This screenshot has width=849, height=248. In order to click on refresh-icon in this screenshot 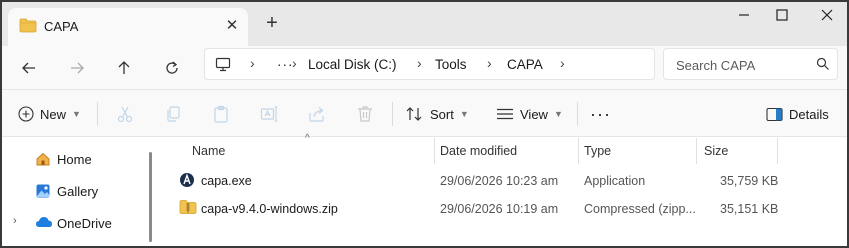, I will do `click(172, 67)`.